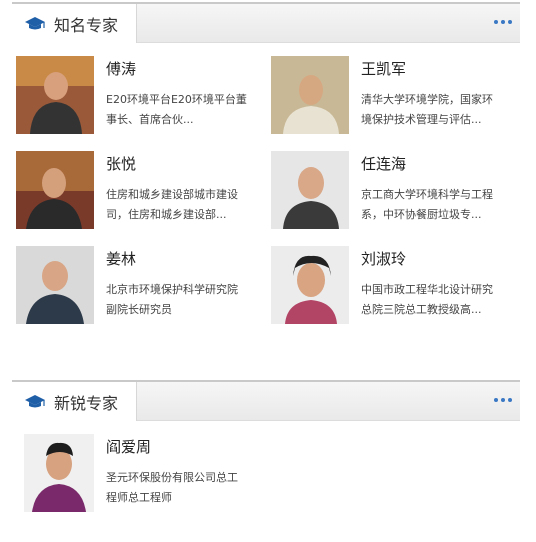  I want to click on panel-tab: 新锐专家, so click(74, 401).